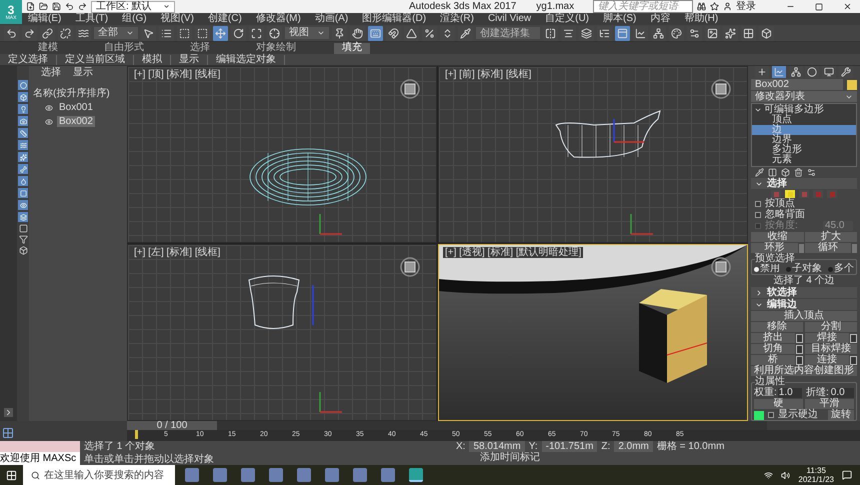 This screenshot has width=860, height=485. Describe the element at coordinates (357, 33) in the screenshot. I see `hand-button` at that location.